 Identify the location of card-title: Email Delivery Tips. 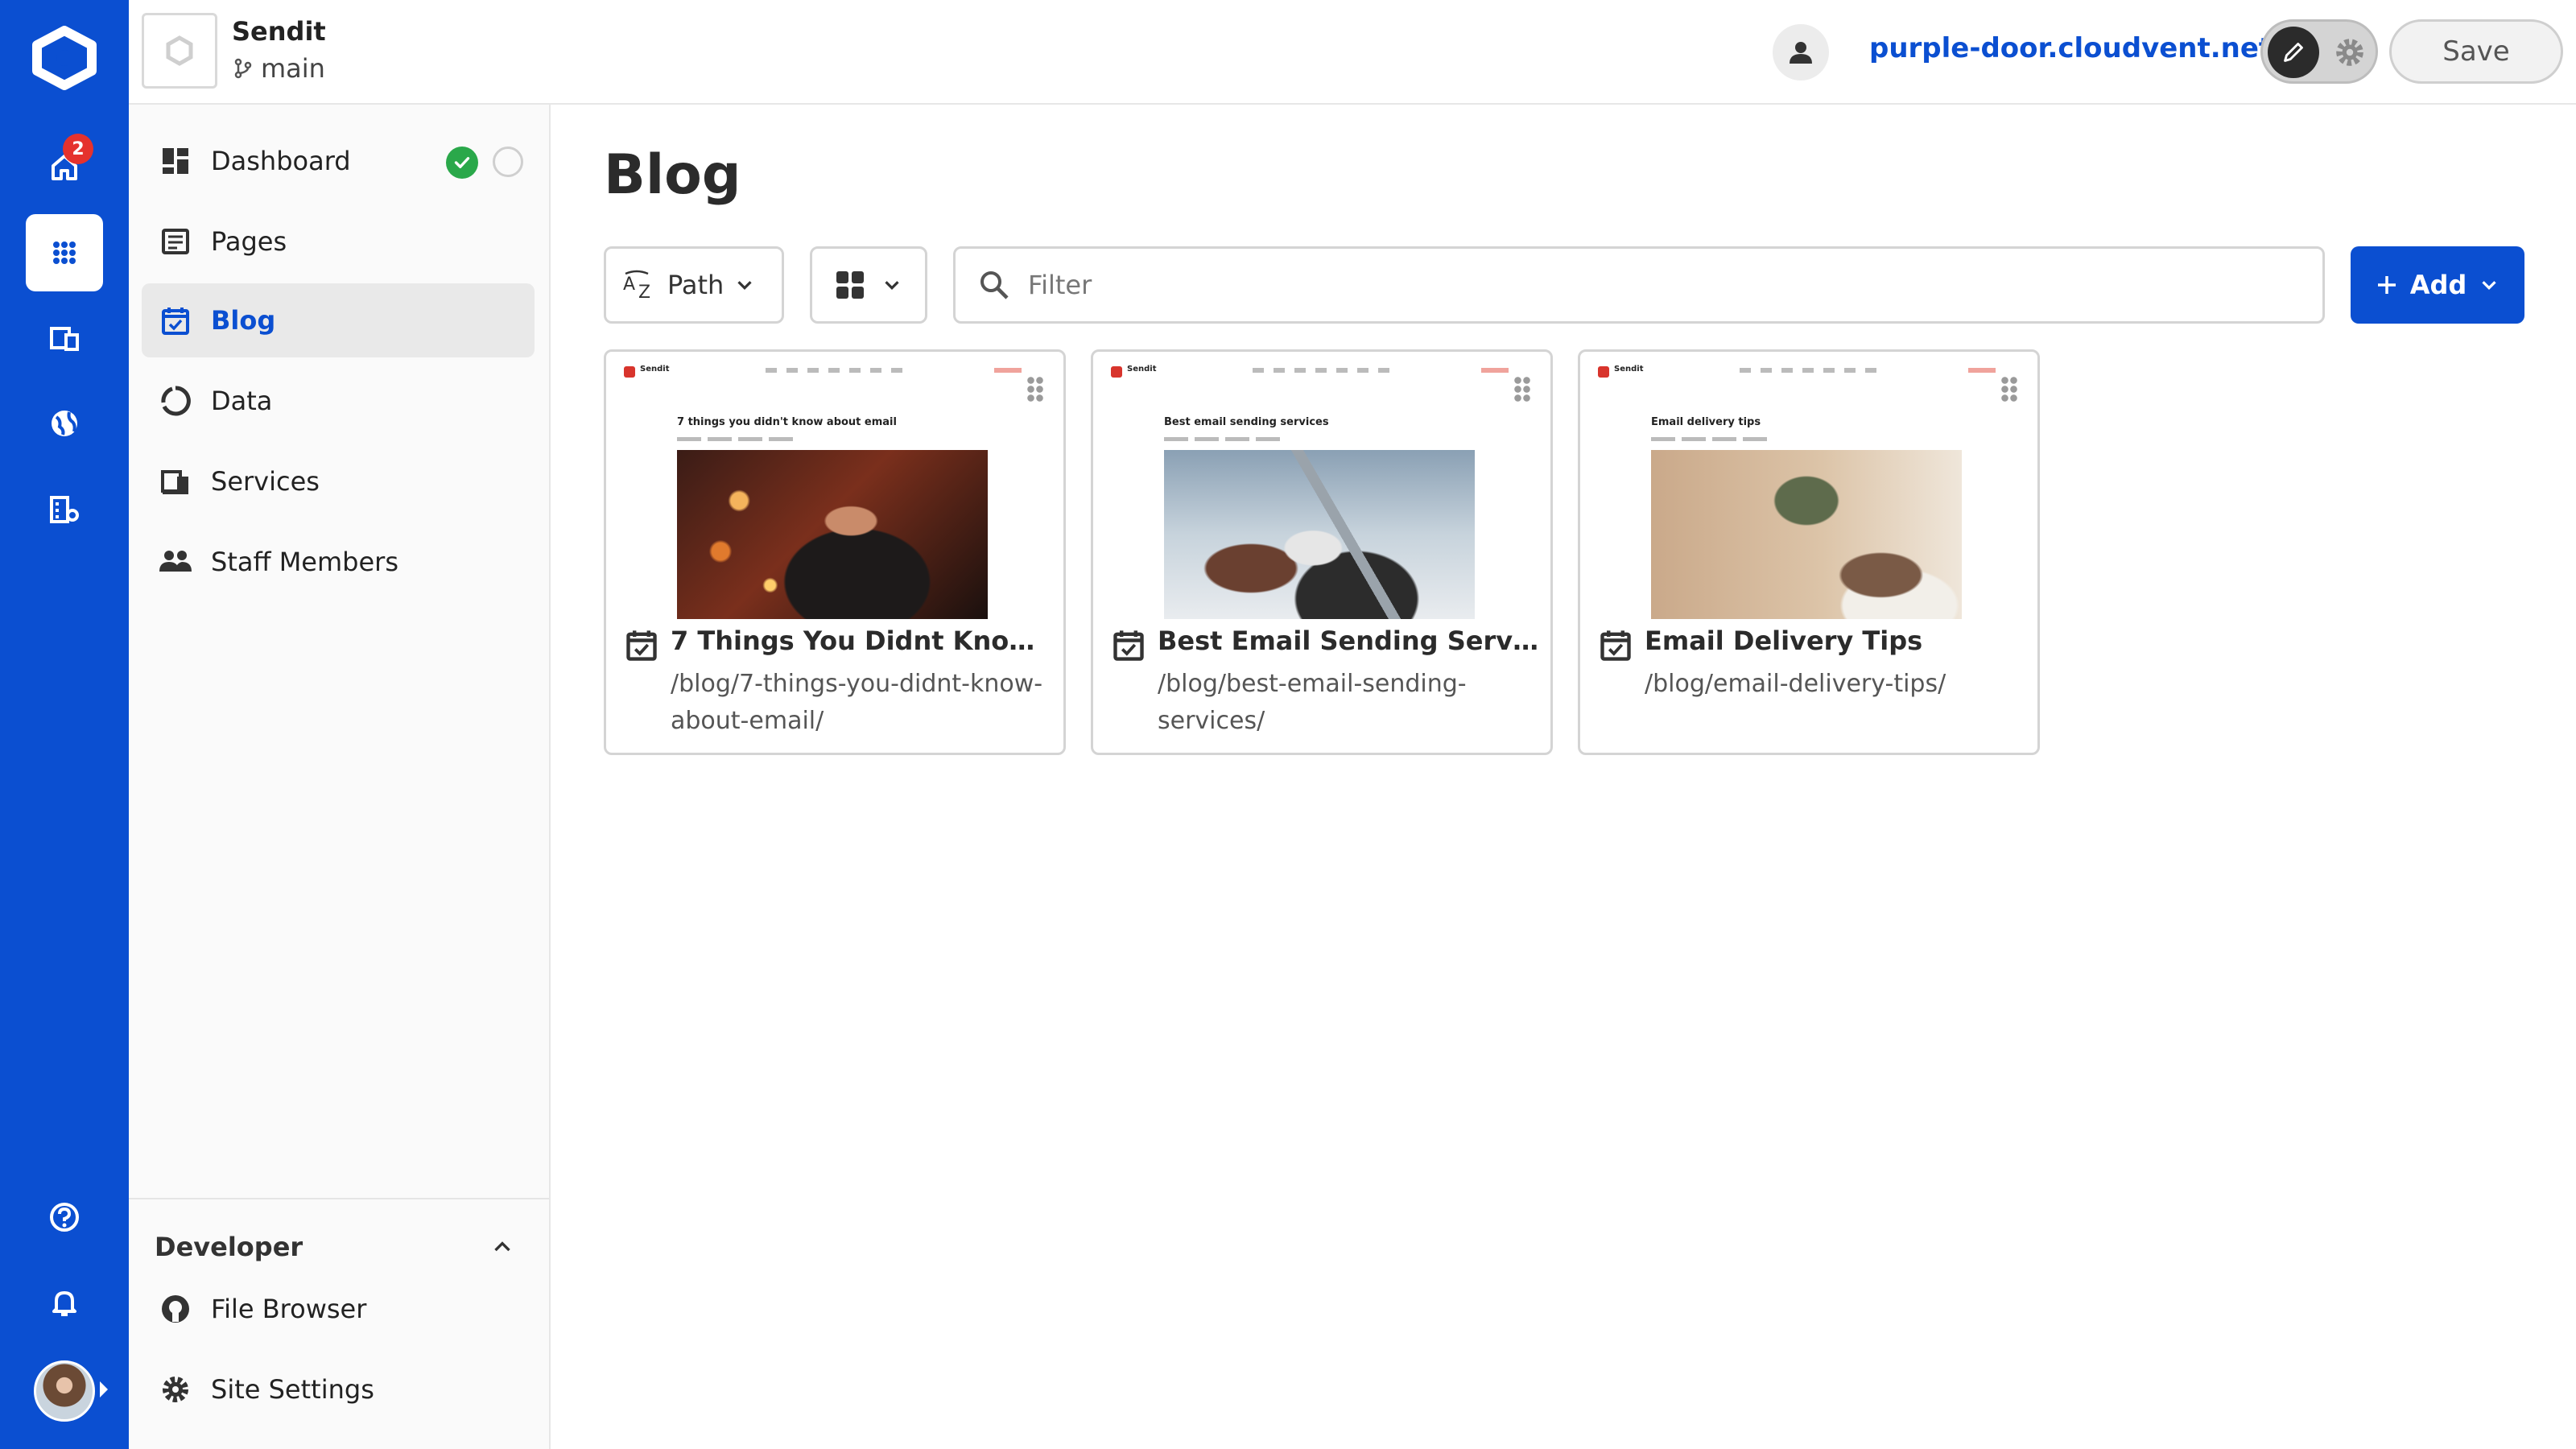
(1784, 640).